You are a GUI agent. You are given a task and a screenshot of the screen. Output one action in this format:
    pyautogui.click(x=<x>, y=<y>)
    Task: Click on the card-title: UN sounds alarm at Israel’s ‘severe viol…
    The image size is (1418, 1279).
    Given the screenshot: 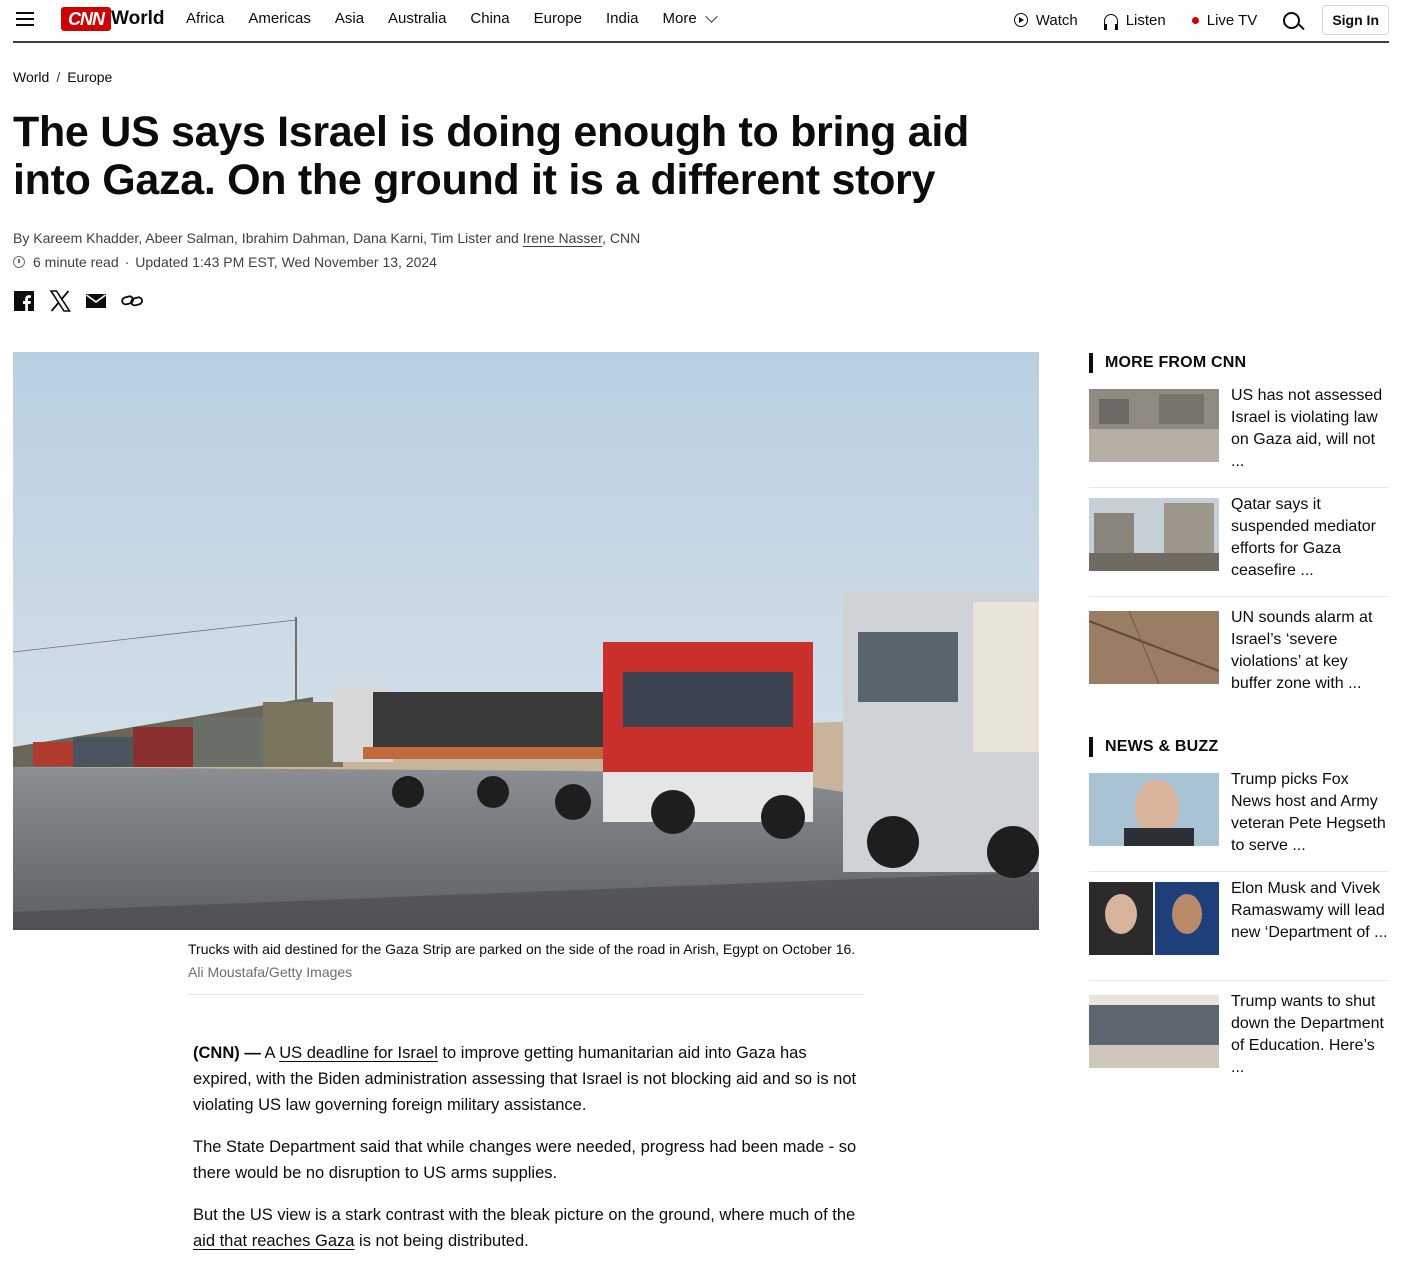 What is the action you would take?
    pyautogui.click(x=1302, y=650)
    